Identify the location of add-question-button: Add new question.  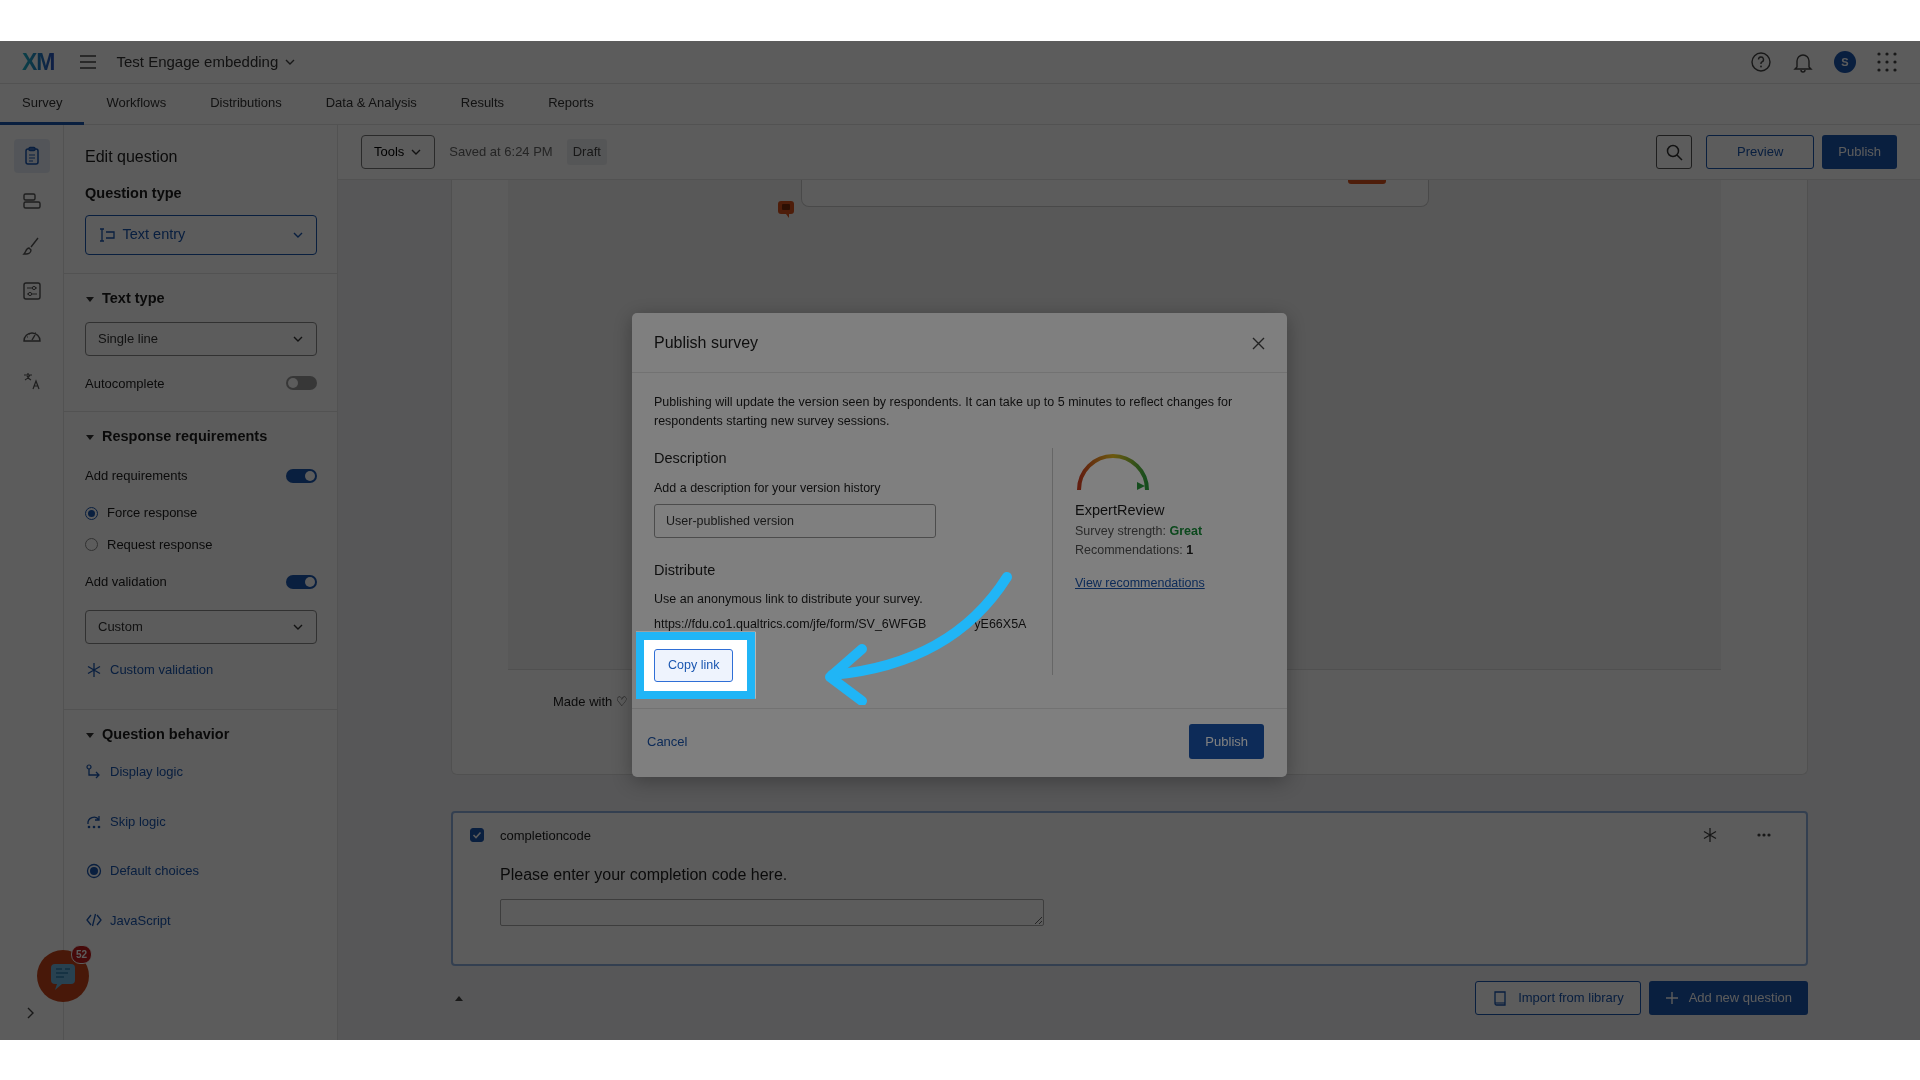
(1728, 998).